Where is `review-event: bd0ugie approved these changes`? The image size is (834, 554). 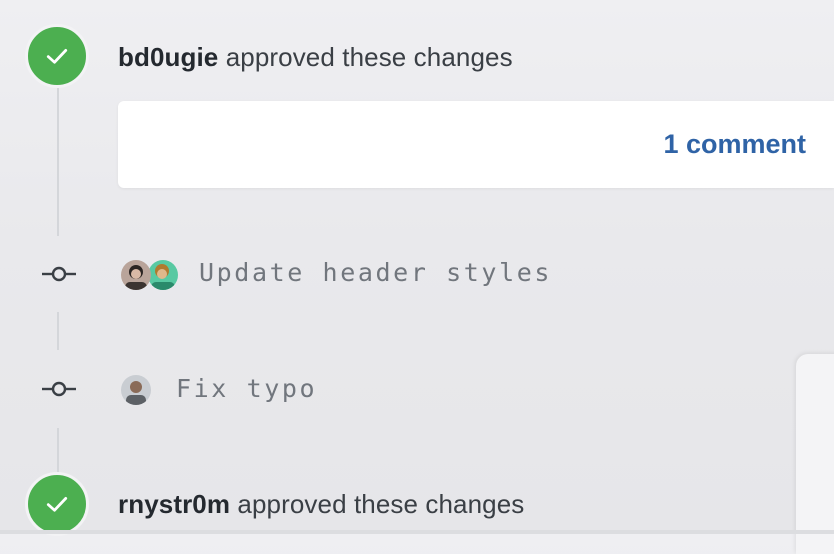 review-event: bd0ugie approved these changes is located at coordinates (315, 57).